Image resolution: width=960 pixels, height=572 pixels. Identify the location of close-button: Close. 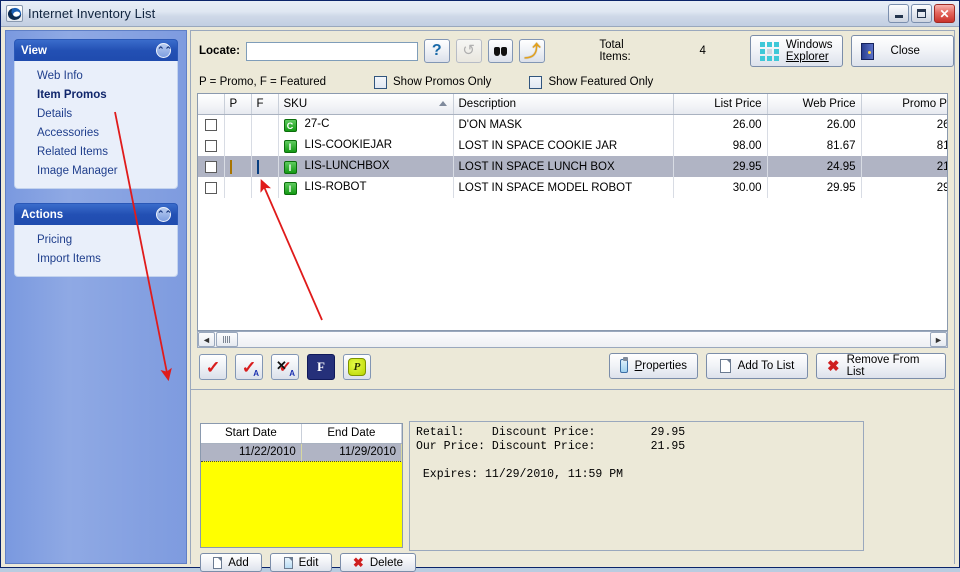
(902, 51).